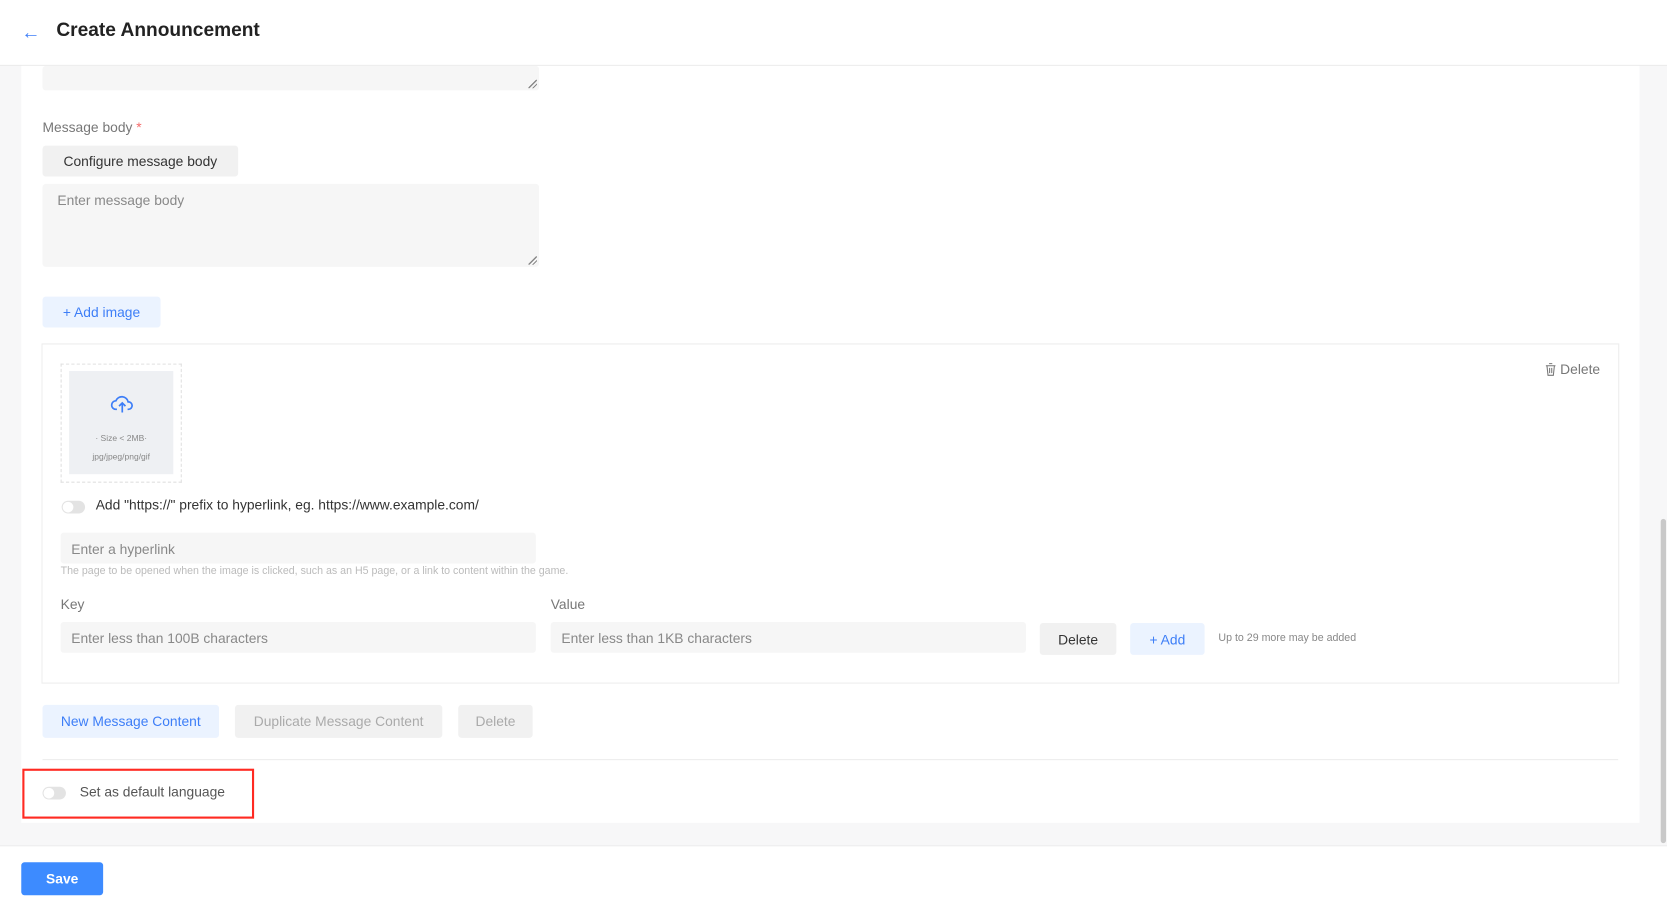 The image size is (1667, 912). Describe the element at coordinates (1663, 681) in the screenshot. I see `scrollbar` at that location.